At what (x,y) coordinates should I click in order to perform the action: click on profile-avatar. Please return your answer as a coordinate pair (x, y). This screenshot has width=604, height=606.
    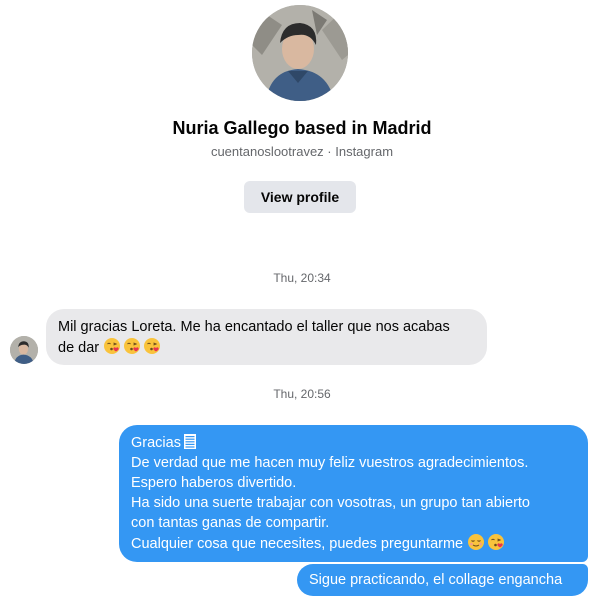
    Looking at the image, I should click on (300, 53).